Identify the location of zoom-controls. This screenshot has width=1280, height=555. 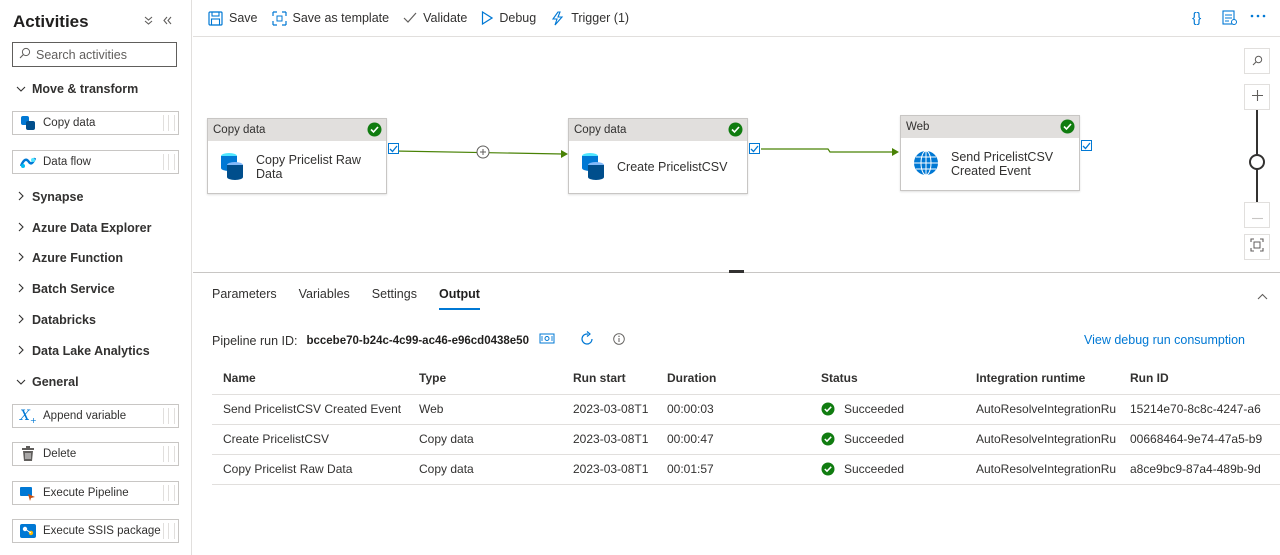
(1257, 154).